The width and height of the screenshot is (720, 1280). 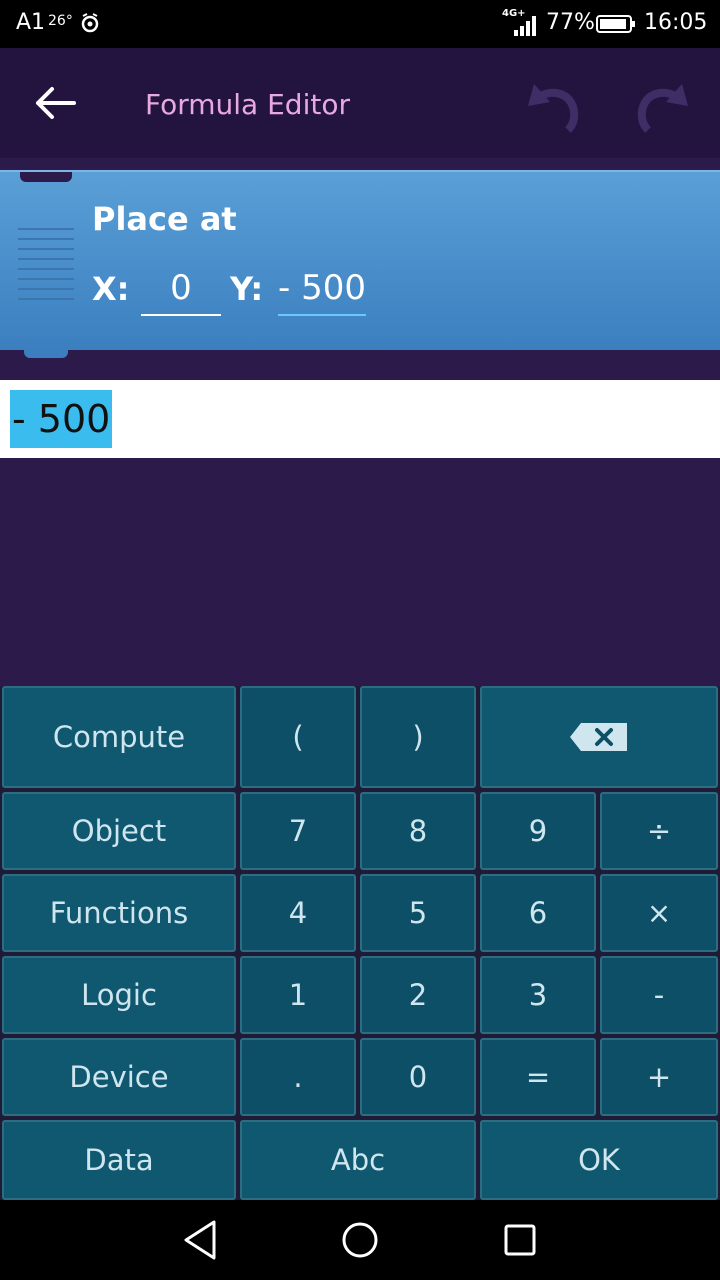 What do you see at coordinates (676, 22) in the screenshot?
I see `clock: 16:05` at bounding box center [676, 22].